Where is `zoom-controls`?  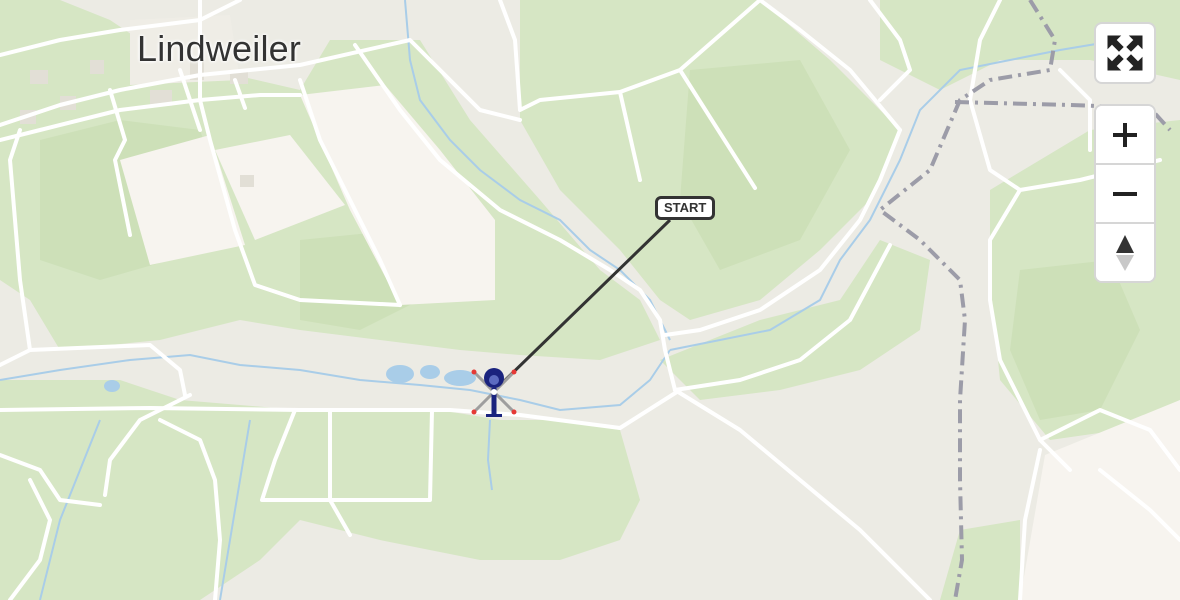 zoom-controls is located at coordinates (1125, 193).